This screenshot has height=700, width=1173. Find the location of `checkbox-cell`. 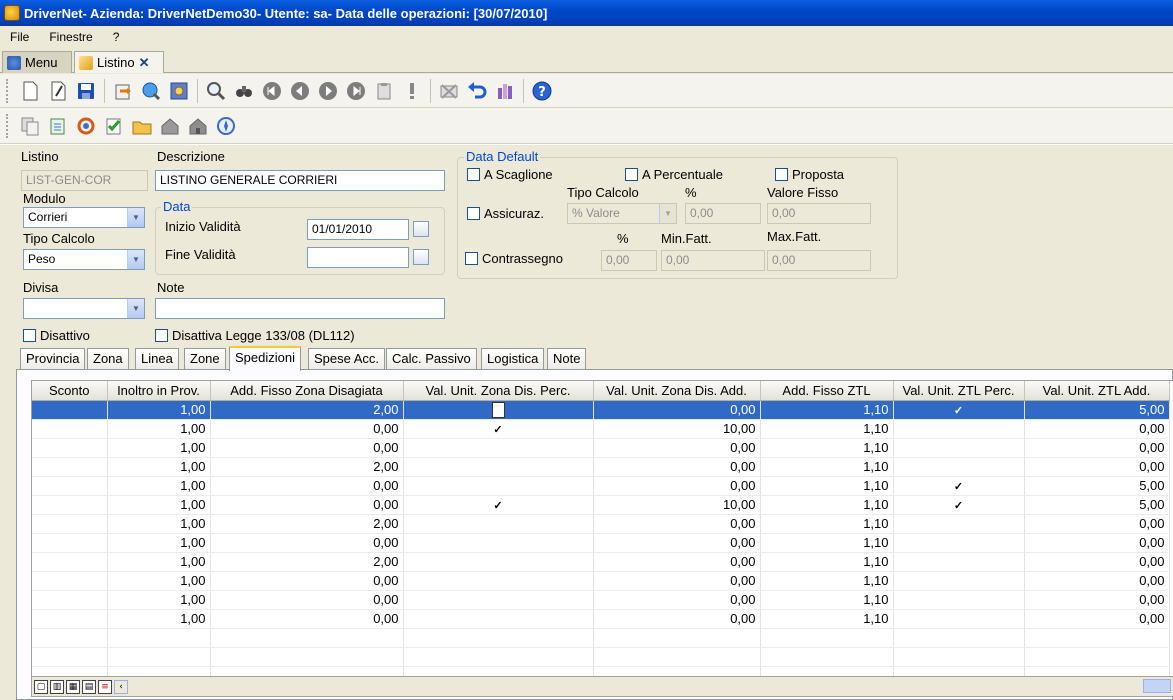

checkbox-cell is located at coordinates (498, 409).